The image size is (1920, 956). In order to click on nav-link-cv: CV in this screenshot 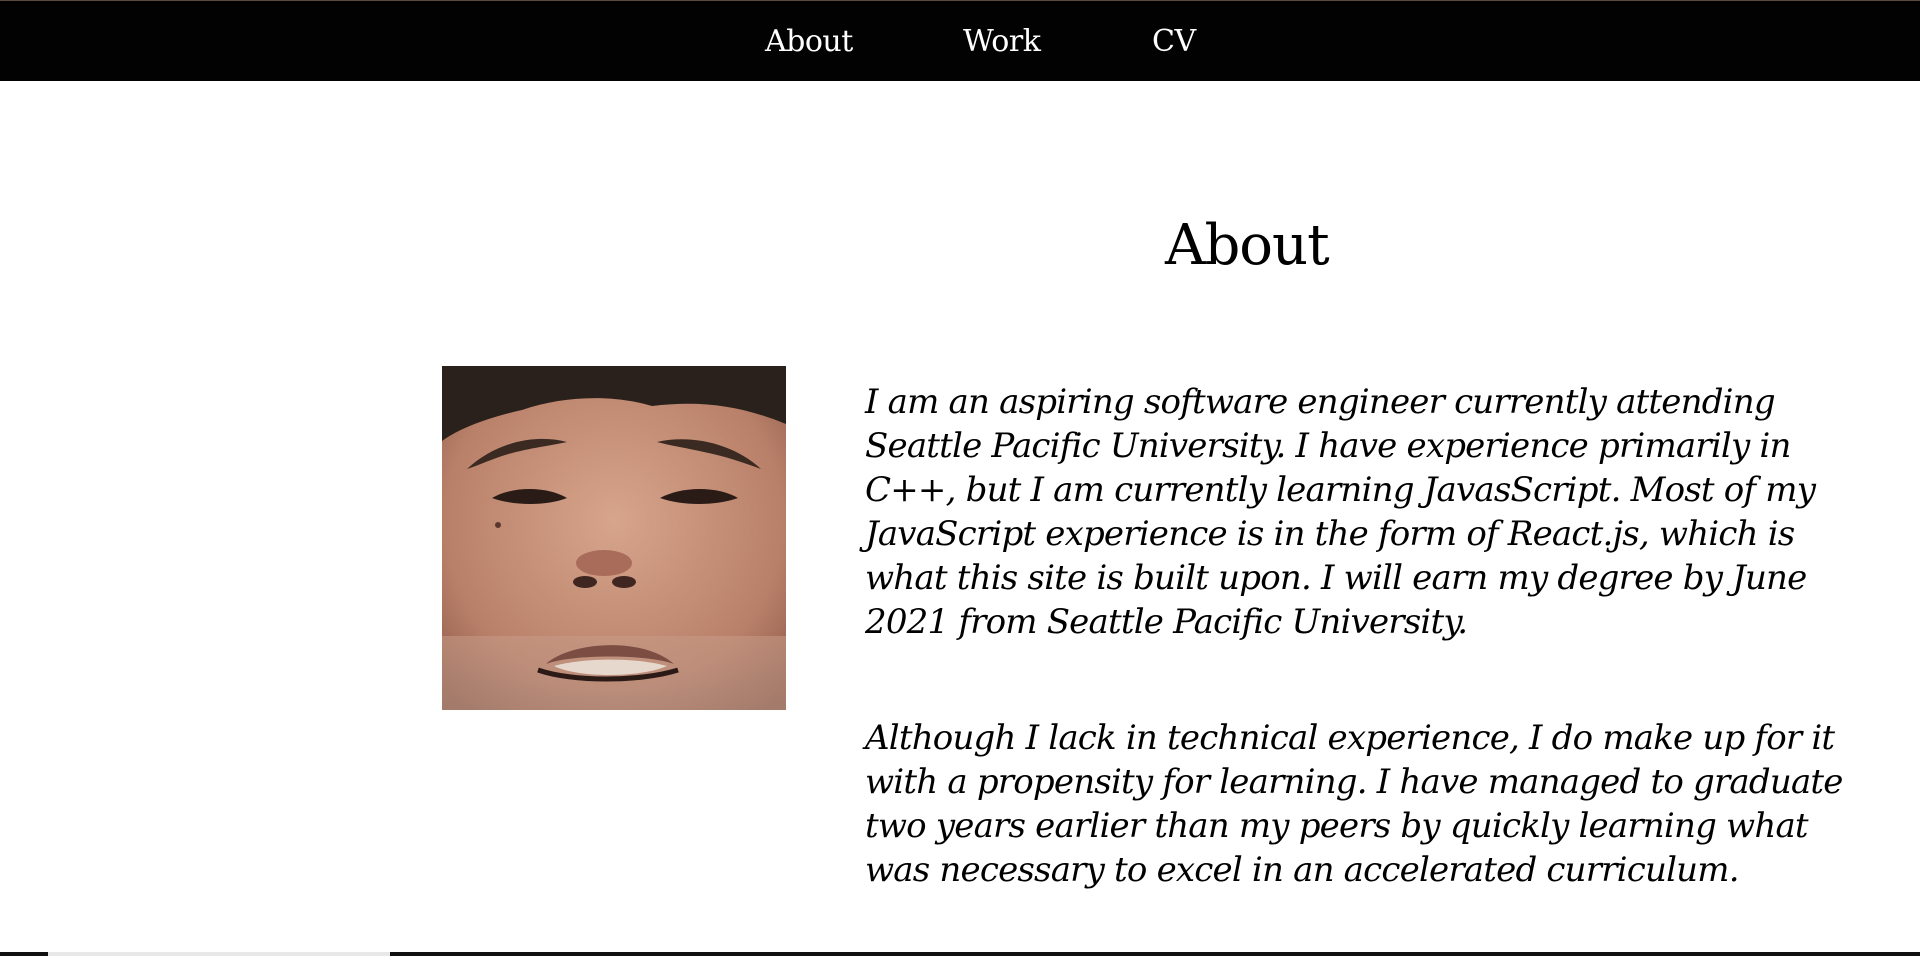, I will do `click(1174, 41)`.